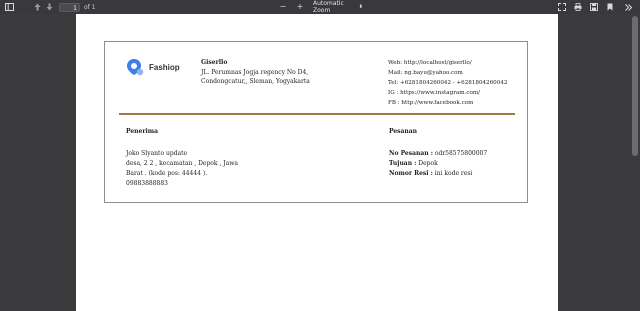 The height and width of the screenshot is (311, 640). I want to click on pdf-toolbar: 1 of 1 − + Automatic Zoom ⬍, so click(320, 7).